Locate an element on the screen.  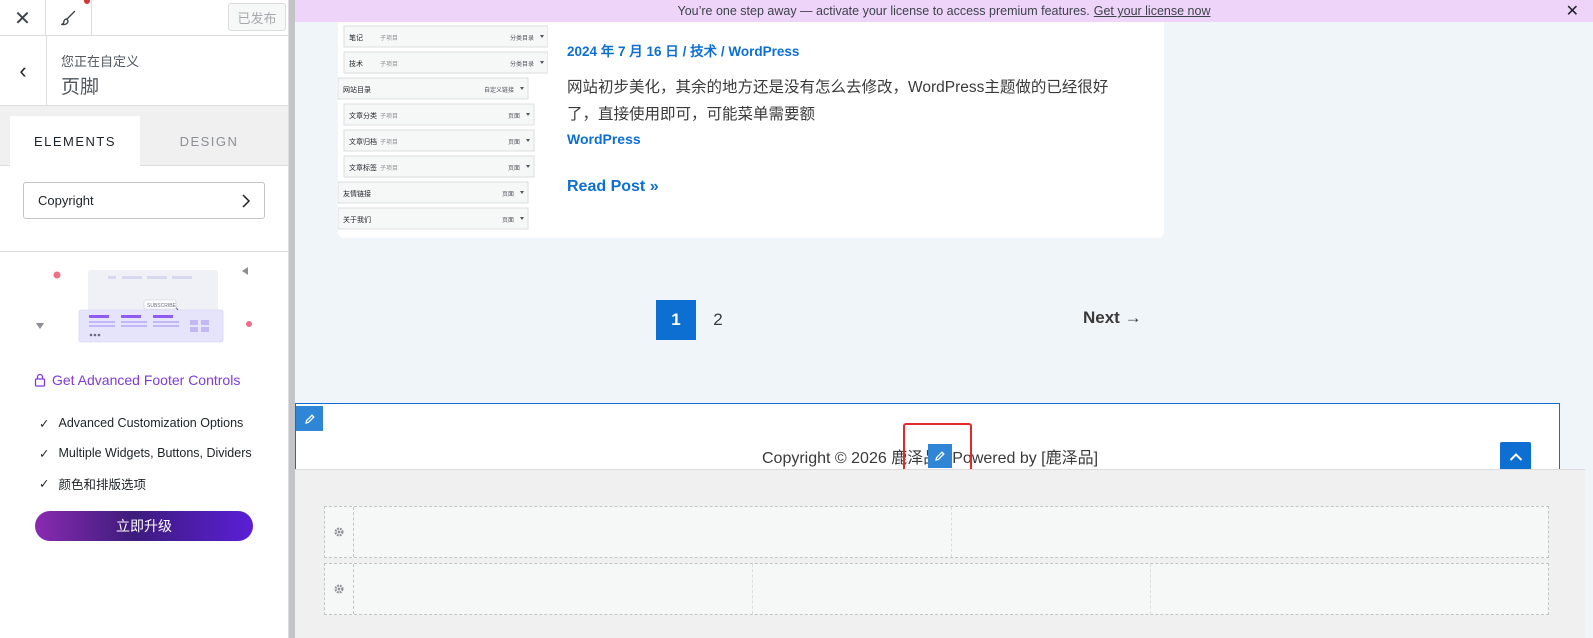
thumbnail-row-label: 友情链接 is located at coordinates (357, 193).